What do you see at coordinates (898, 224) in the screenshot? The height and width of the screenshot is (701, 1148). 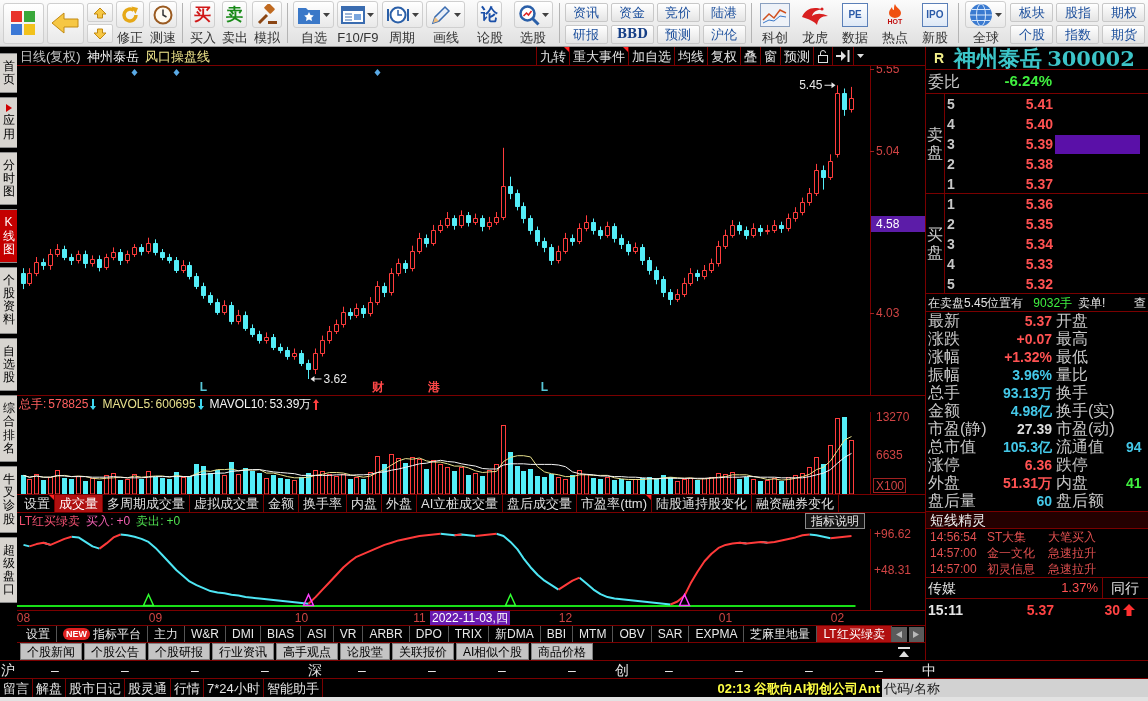 I see `cursor-price-label: 4.58` at bounding box center [898, 224].